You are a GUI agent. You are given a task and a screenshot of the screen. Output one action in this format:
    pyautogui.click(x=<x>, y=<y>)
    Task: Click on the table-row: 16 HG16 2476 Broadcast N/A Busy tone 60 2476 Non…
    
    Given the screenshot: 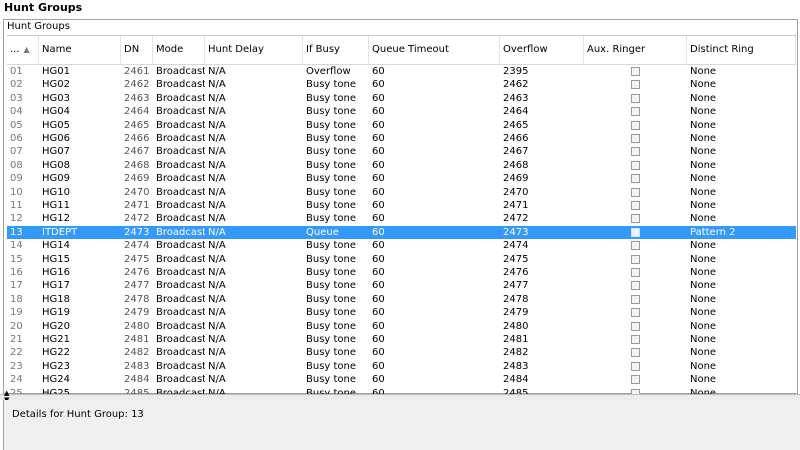 What is the action you would take?
    pyautogui.click(x=401, y=272)
    